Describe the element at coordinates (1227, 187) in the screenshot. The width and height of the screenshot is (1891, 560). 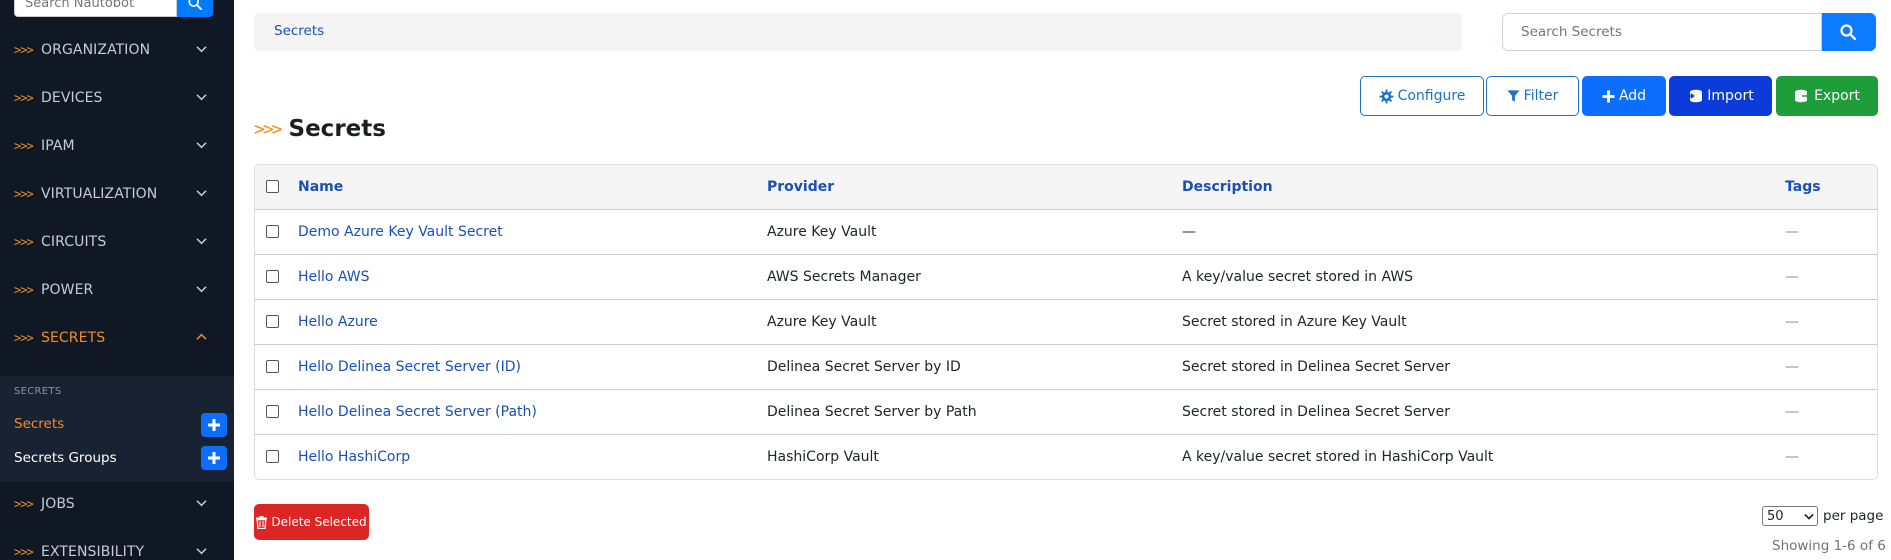
I see `column-header-description: Description` at that location.